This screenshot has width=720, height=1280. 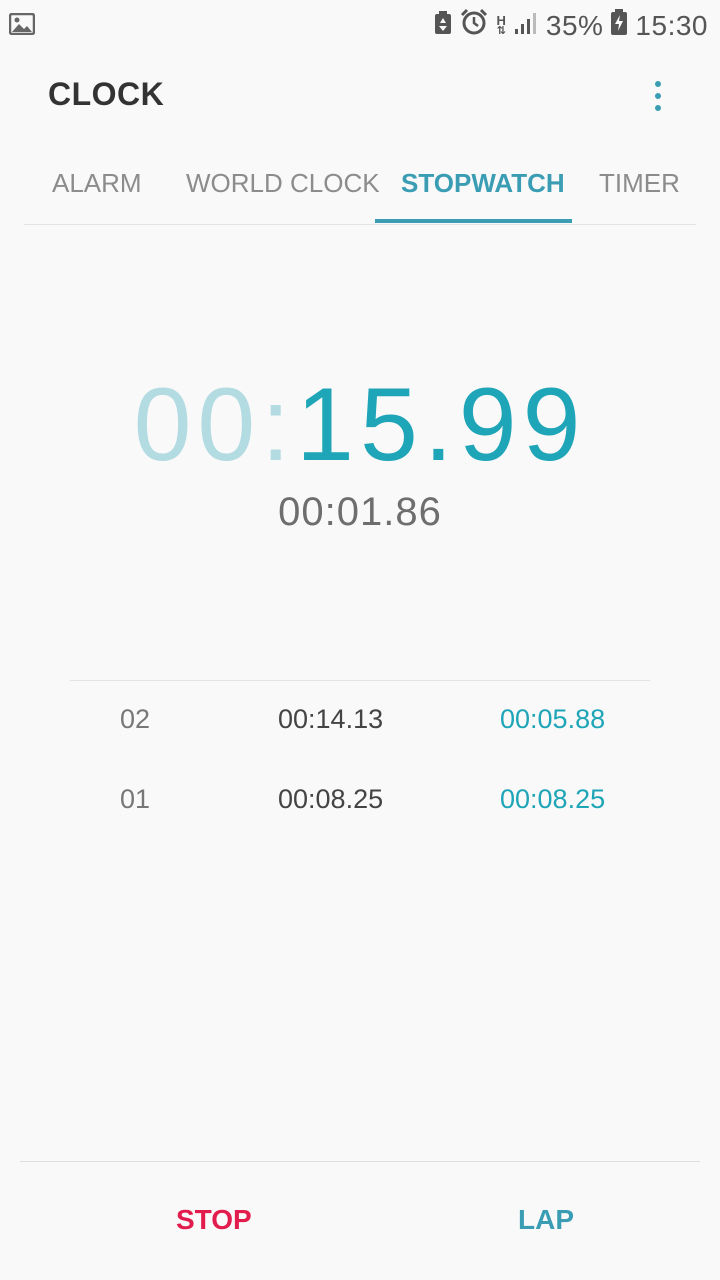 What do you see at coordinates (106, 94) in the screenshot?
I see `app-title: CLOCK` at bounding box center [106, 94].